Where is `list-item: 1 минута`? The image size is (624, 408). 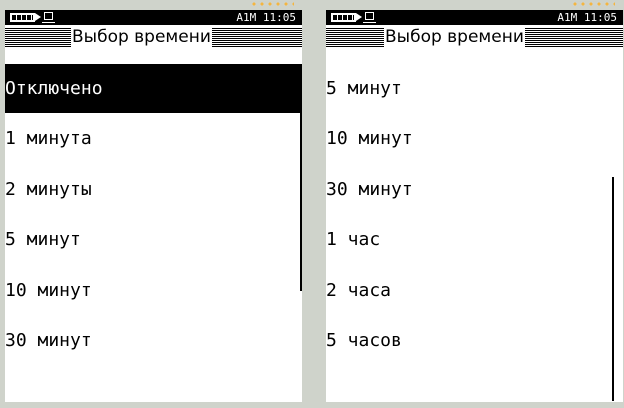
list-item: 1 минута is located at coordinates (48, 138).